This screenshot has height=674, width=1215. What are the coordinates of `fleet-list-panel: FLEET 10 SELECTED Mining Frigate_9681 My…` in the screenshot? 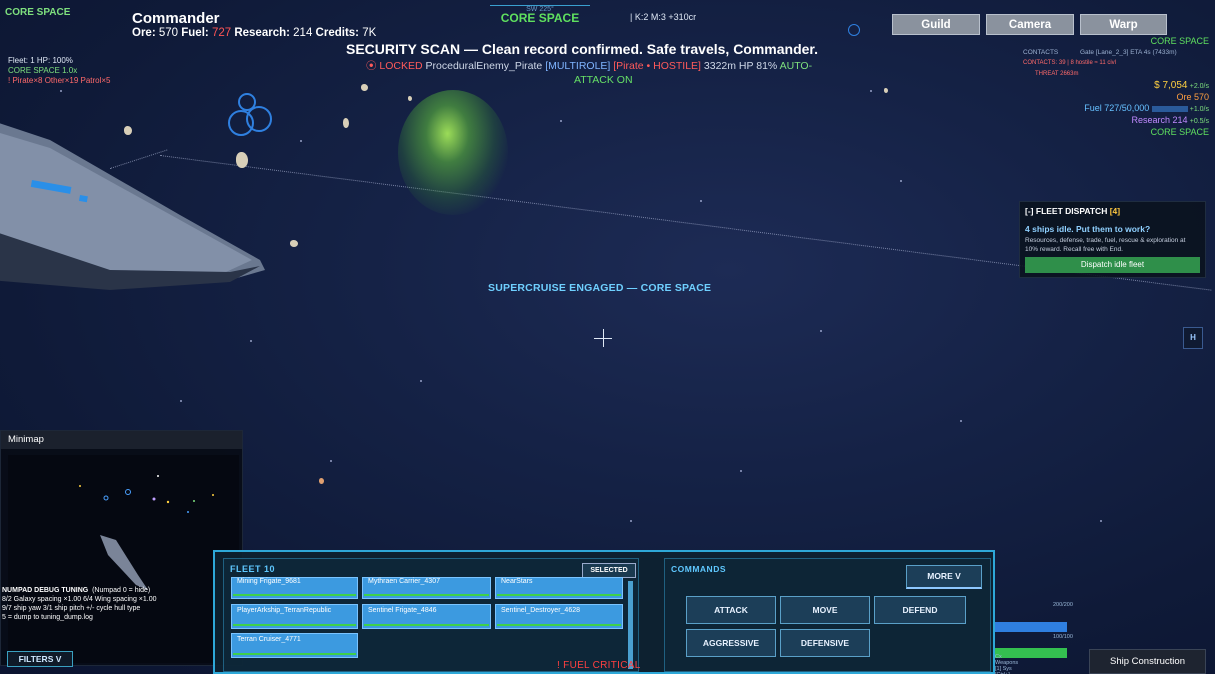 It's located at (431, 615).